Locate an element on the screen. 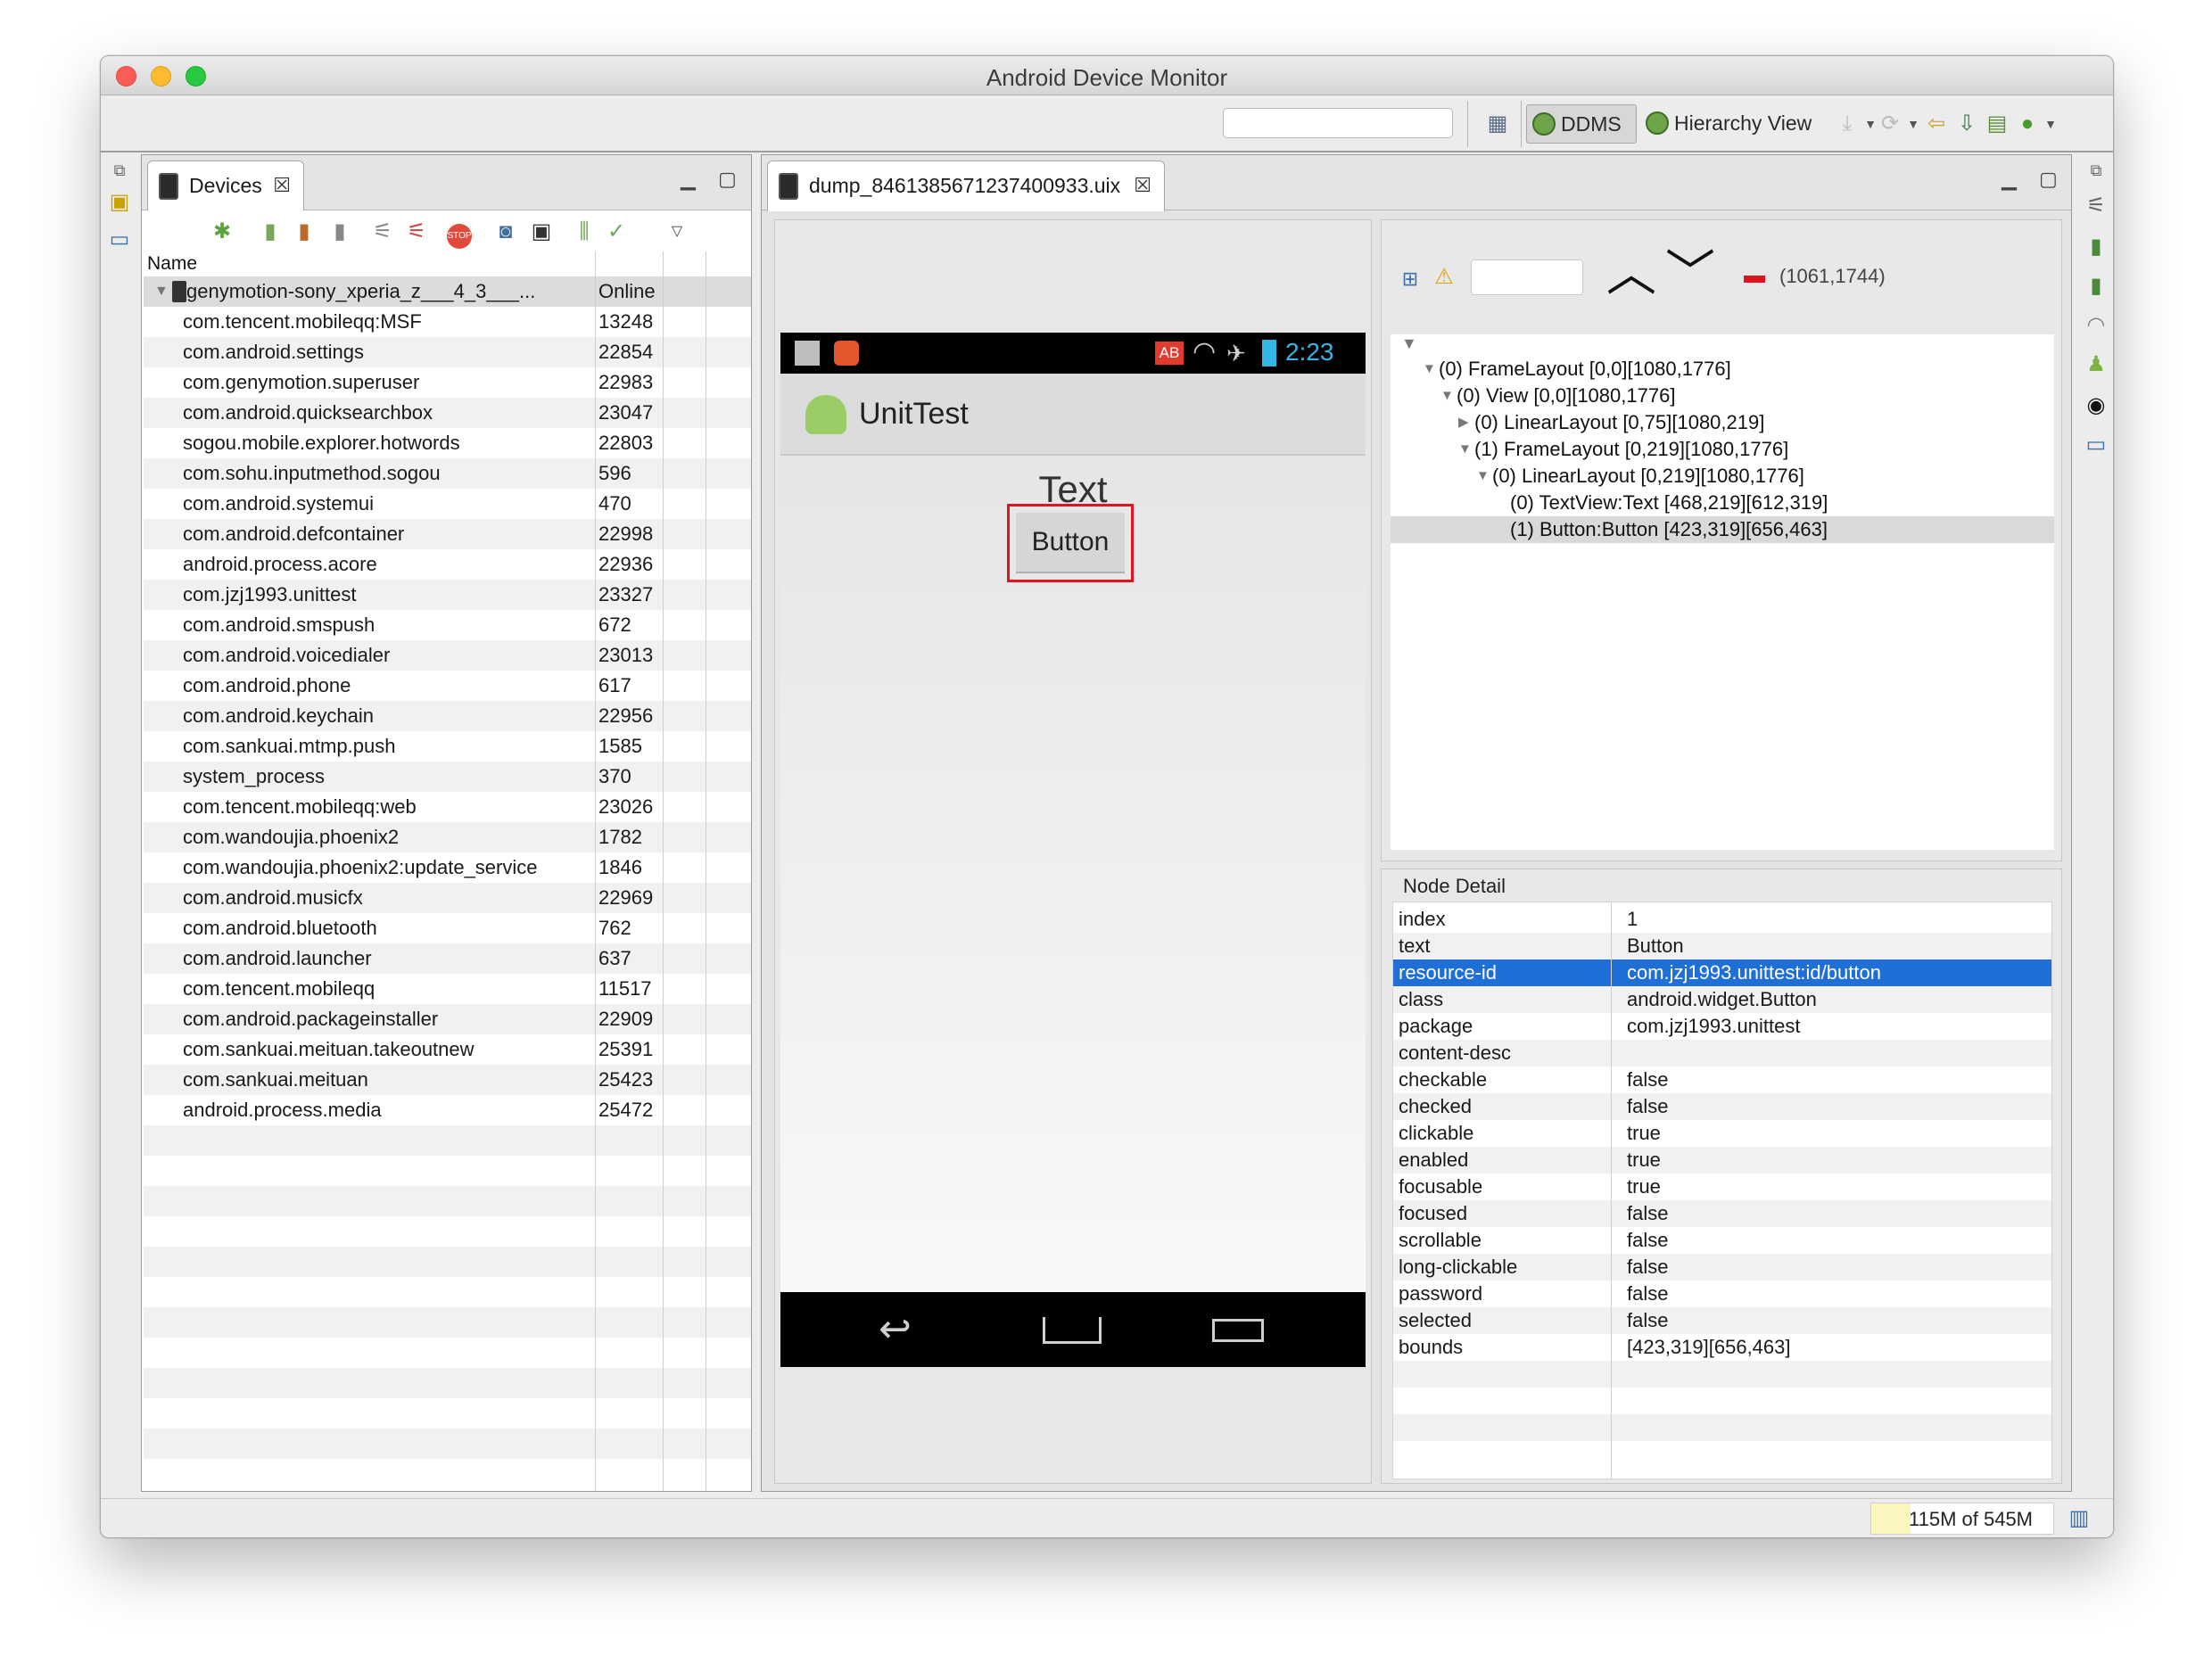 The width and height of the screenshot is (2212, 1680). node-detail-row: password false is located at coordinates (1722, 1294).